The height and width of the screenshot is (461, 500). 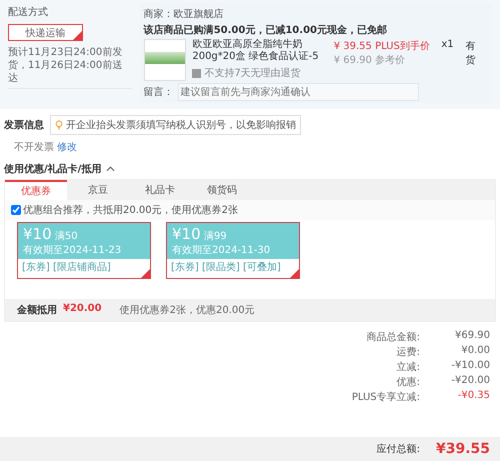 What do you see at coordinates (36, 190) in the screenshot?
I see `discount-tab: 优惠券` at bounding box center [36, 190].